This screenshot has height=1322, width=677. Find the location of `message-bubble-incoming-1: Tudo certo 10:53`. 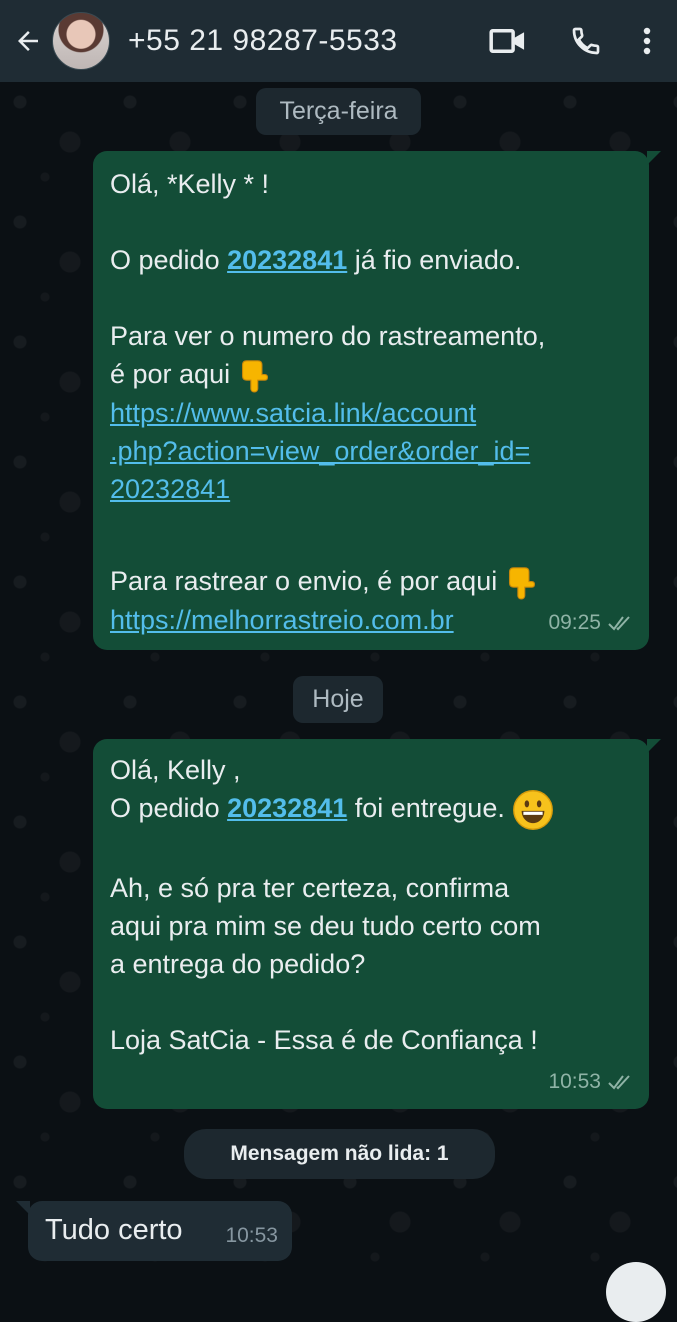

message-bubble-incoming-1: Tudo certo 10:53 is located at coordinates (154, 1231).